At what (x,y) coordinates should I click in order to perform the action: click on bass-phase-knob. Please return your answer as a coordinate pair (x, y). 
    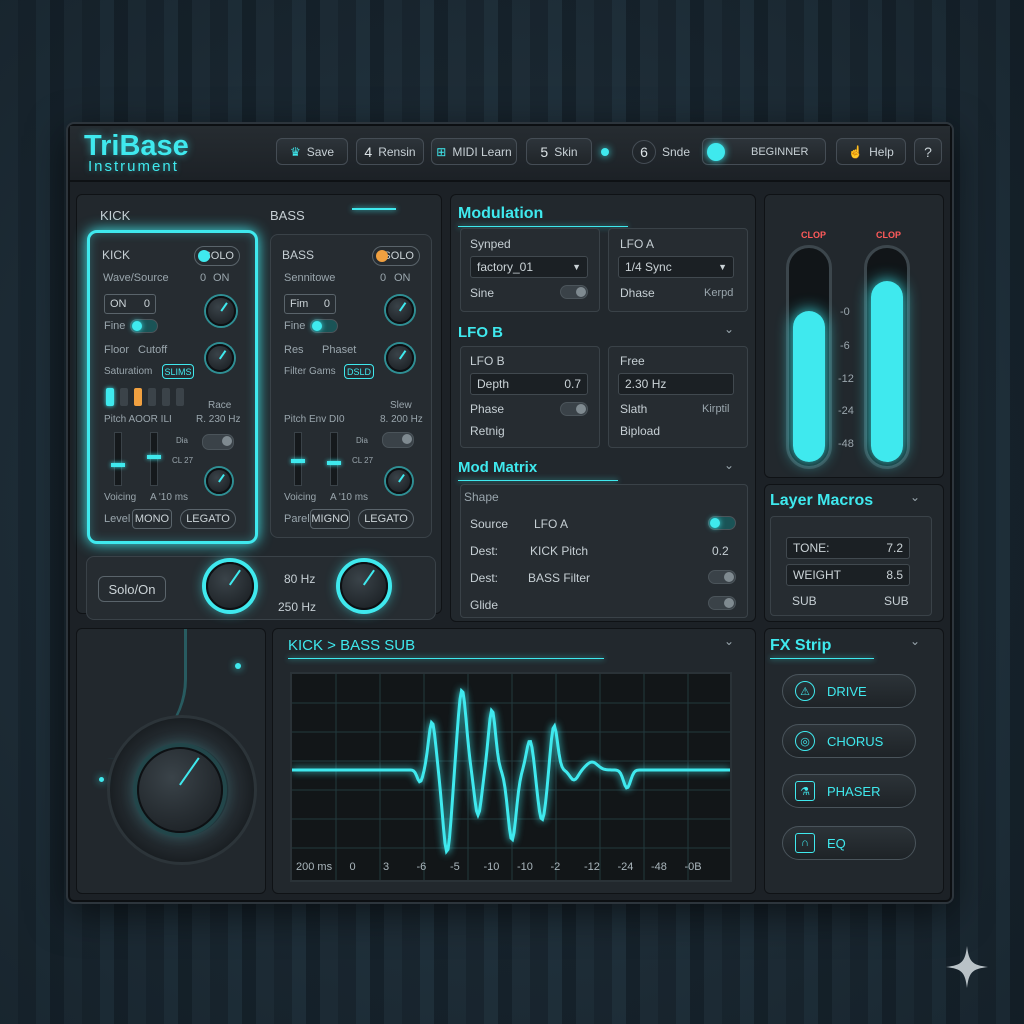
    Looking at the image, I should click on (400, 358).